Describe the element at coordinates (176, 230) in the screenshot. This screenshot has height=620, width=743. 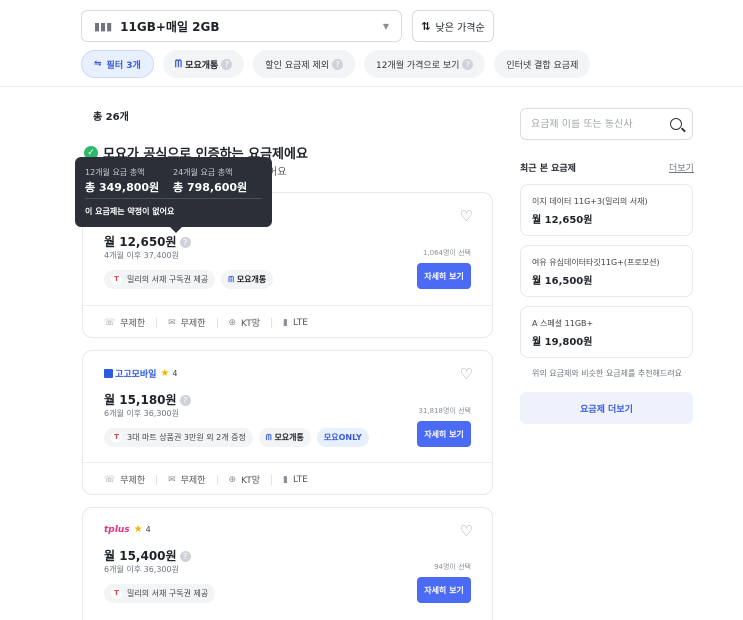
I see `tooltip-arrow` at that location.